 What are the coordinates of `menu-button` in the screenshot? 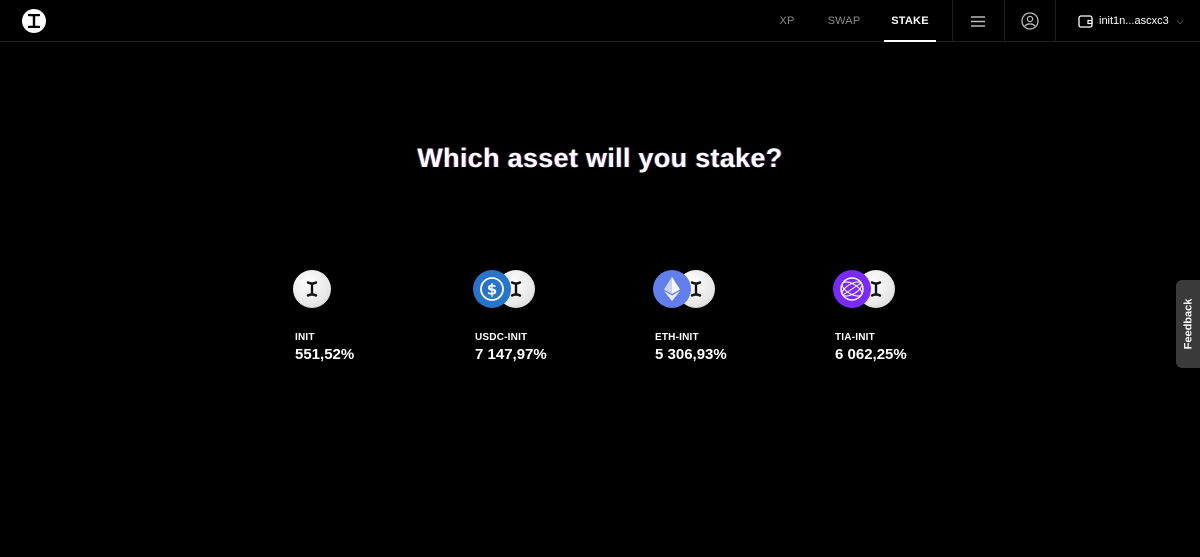 It's located at (978, 21).